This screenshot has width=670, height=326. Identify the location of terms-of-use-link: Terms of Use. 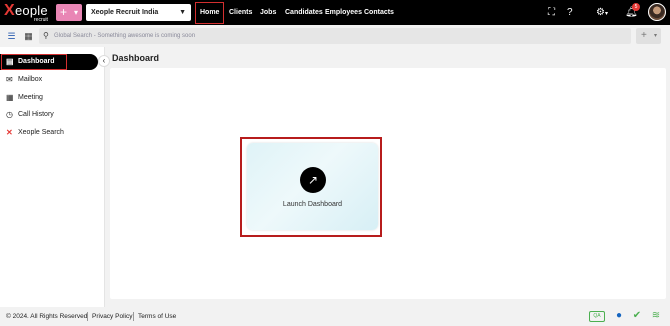
(157, 316).